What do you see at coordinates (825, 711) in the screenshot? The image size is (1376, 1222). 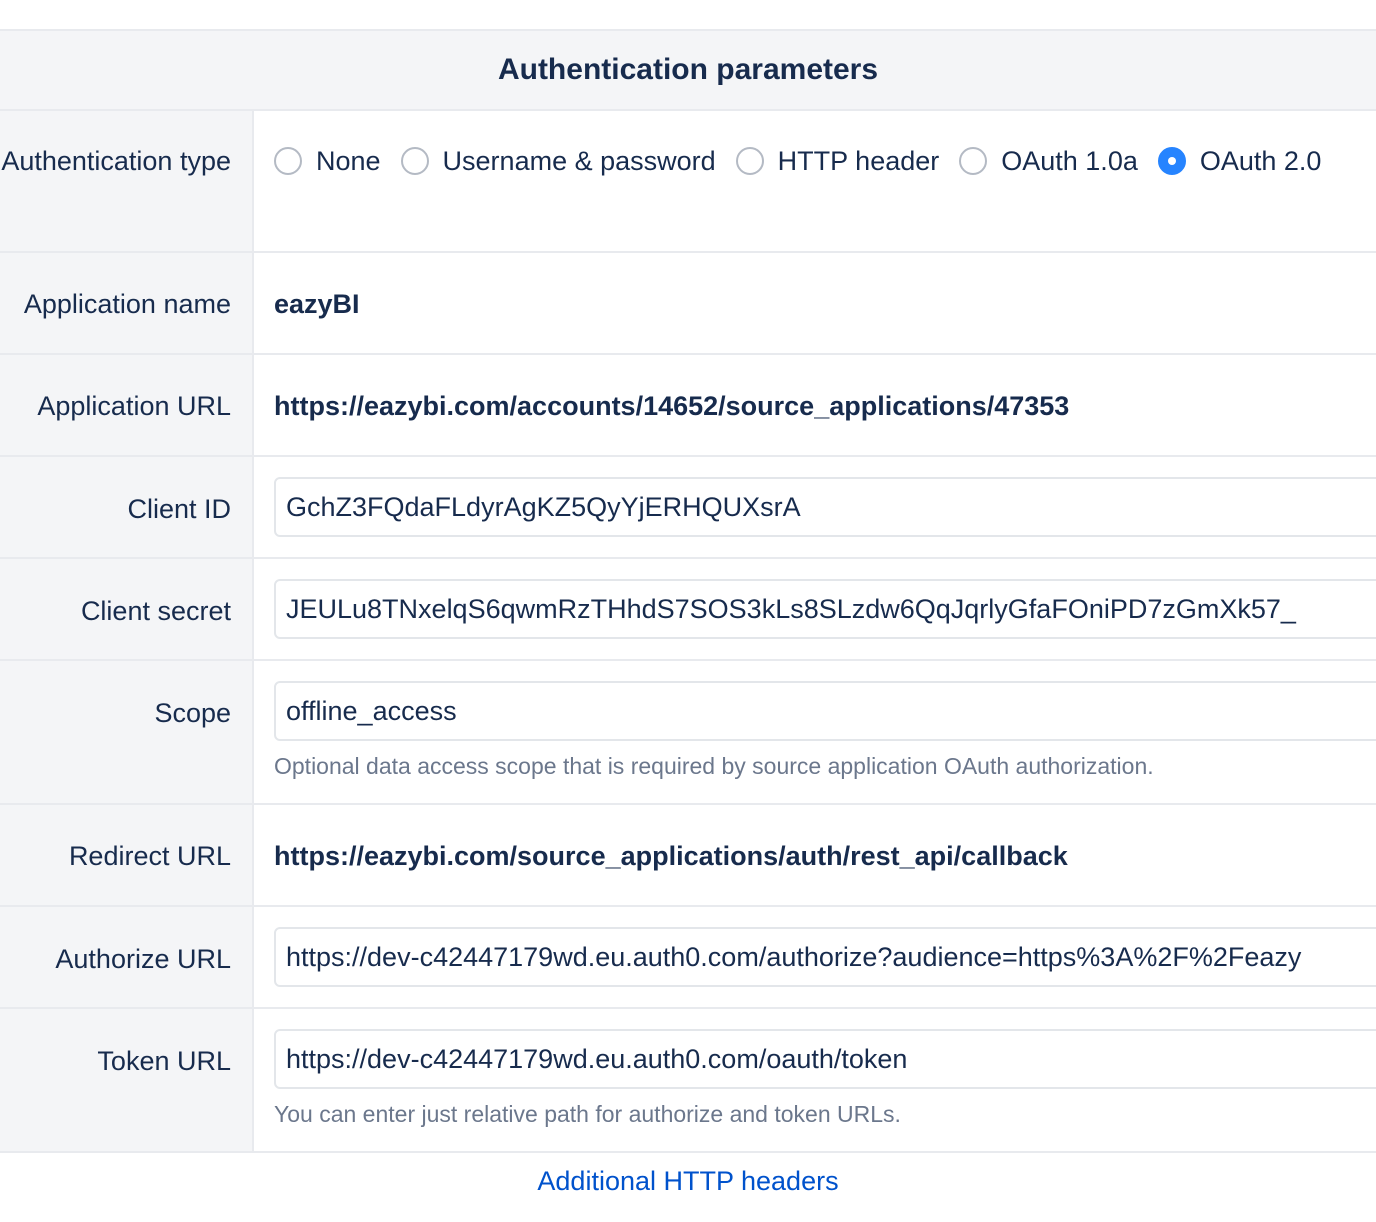 I see `scope-input` at bounding box center [825, 711].